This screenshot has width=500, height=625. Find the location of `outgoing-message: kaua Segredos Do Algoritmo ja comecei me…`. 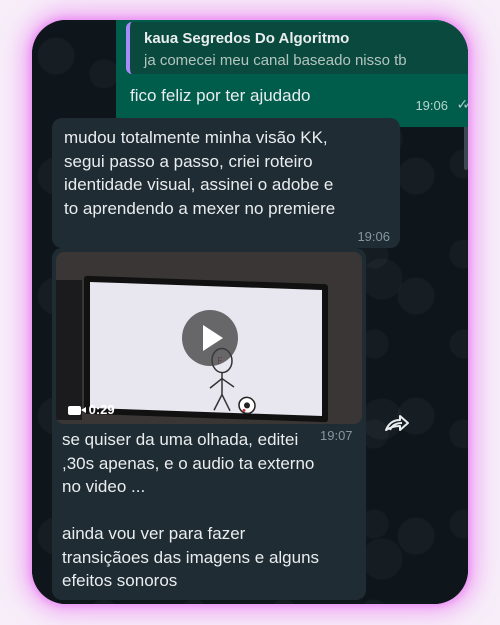

outgoing-message: kaua Segredos Do Algoritmo ja comecei me… is located at coordinates (292, 73).